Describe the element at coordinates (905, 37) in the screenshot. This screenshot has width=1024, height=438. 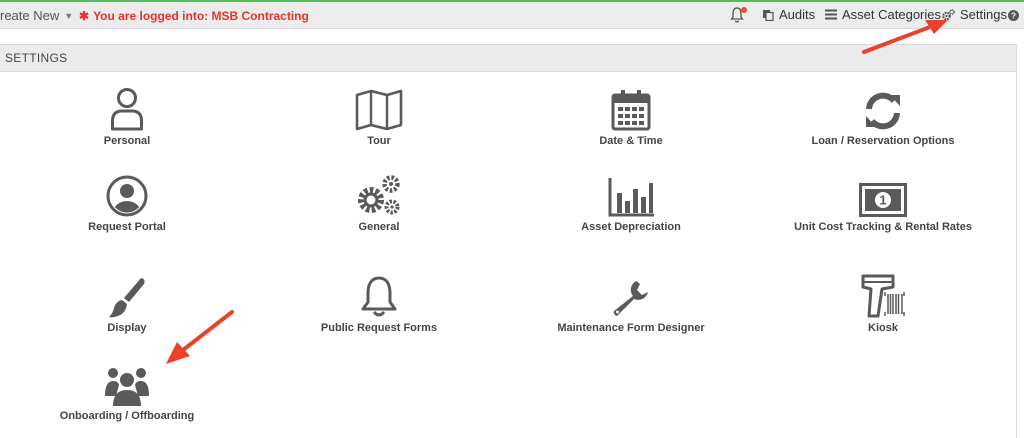
I see `arrow-to-settings` at that location.